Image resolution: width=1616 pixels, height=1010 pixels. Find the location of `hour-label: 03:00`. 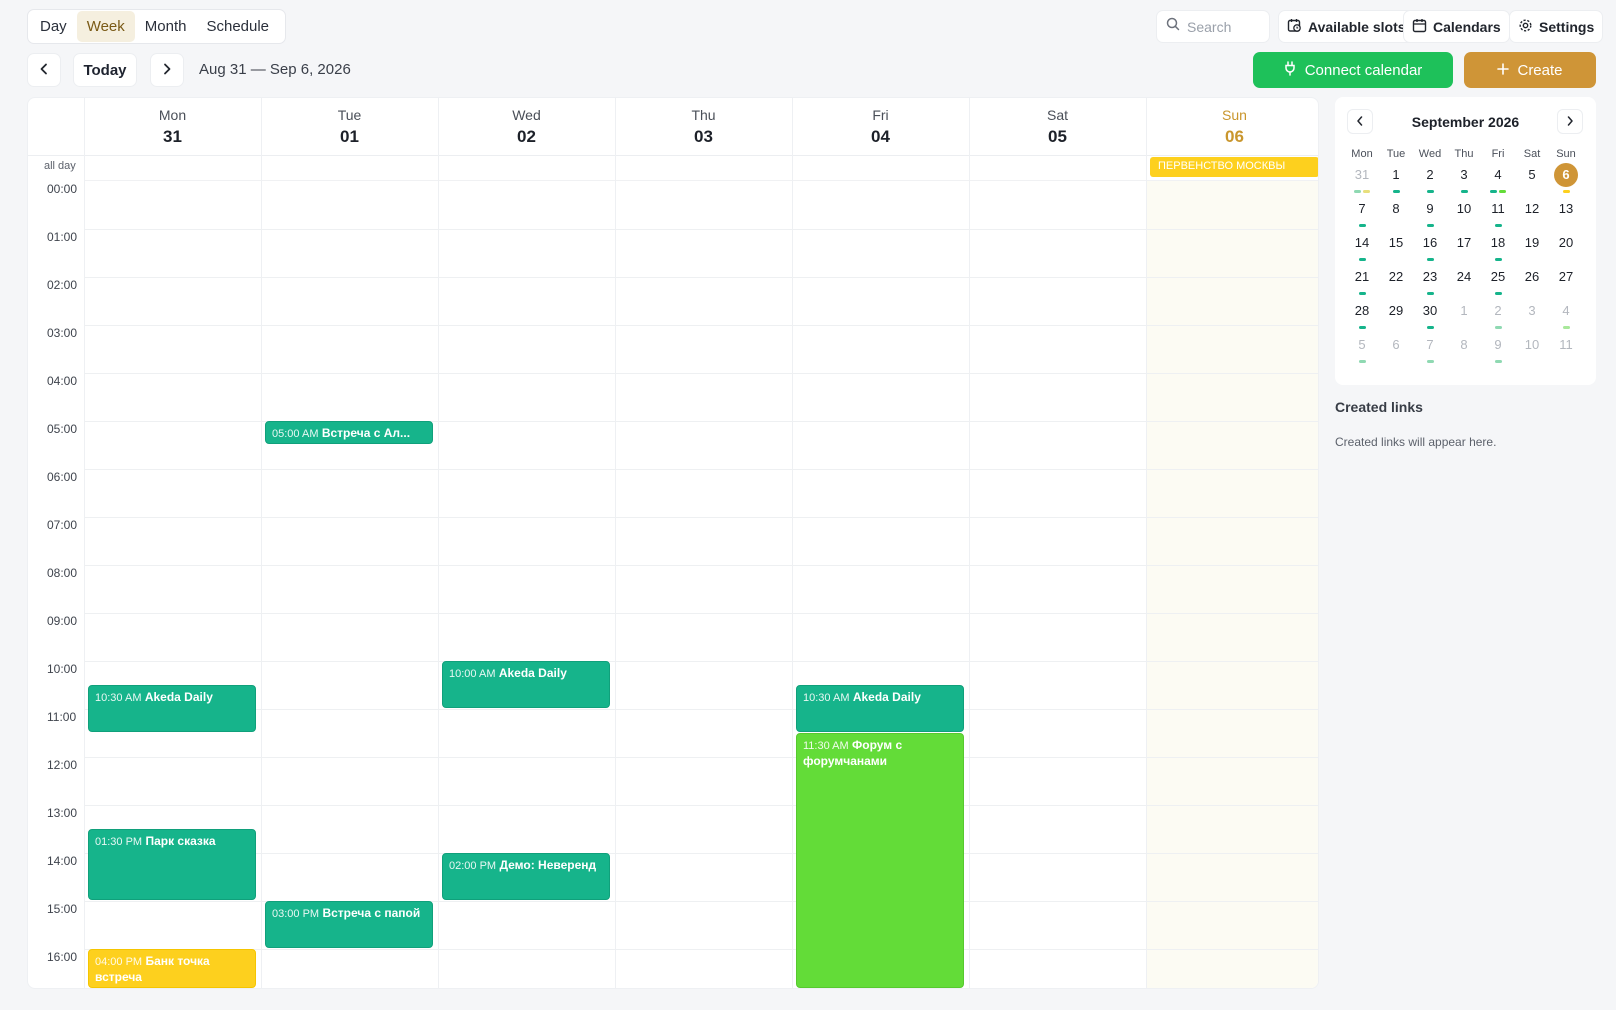

hour-label: 03:00 is located at coordinates (62, 333).